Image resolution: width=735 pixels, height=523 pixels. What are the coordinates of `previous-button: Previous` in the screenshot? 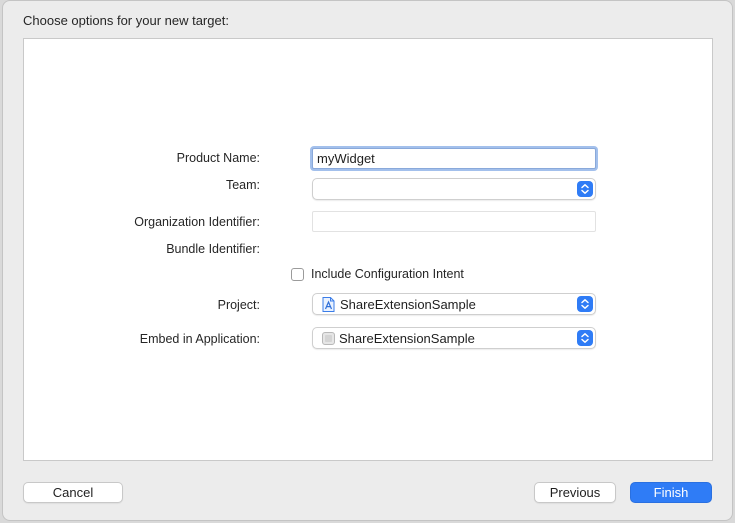 It's located at (575, 492).